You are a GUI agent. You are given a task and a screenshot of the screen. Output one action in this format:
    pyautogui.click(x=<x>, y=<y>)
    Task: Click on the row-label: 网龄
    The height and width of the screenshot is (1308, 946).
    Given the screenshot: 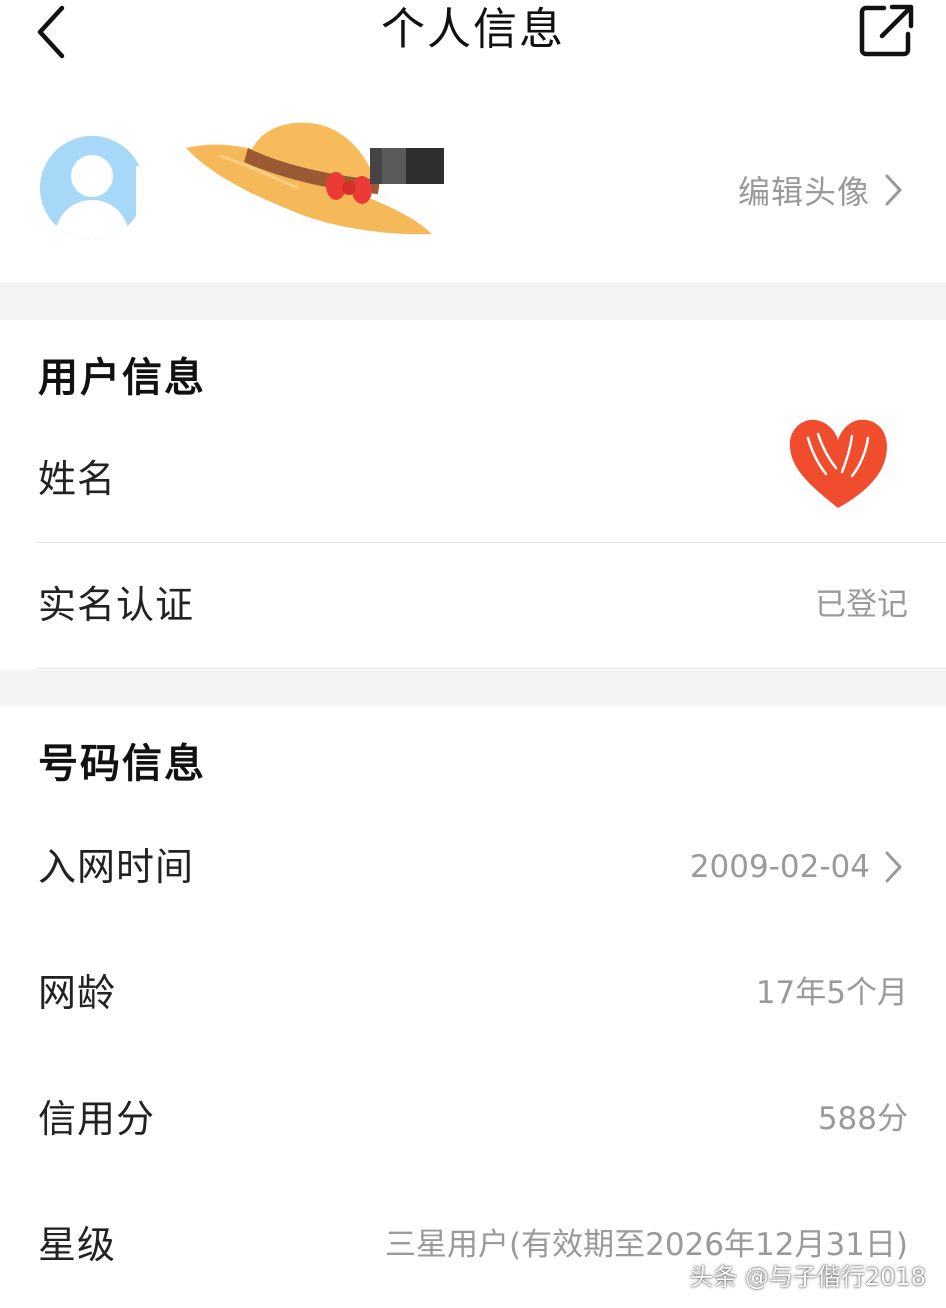 What is the action you would take?
    pyautogui.click(x=77, y=993)
    